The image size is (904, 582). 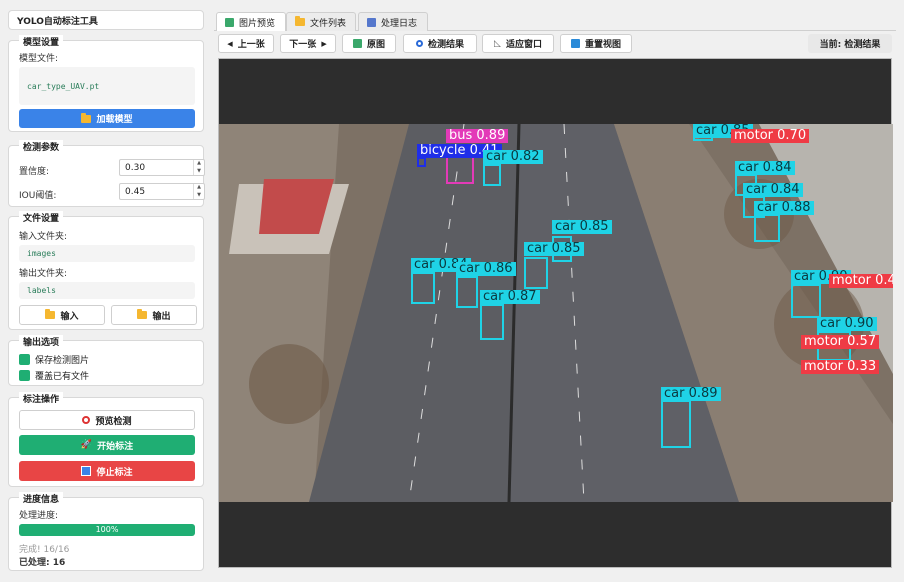 What do you see at coordinates (357, 43) in the screenshot?
I see `image-icon` at bounding box center [357, 43].